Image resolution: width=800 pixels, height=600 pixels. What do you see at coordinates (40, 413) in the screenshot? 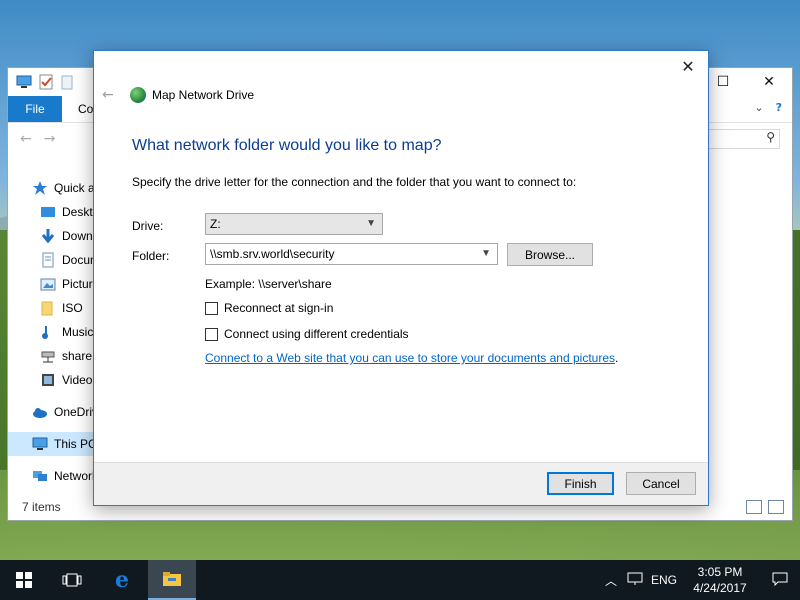
I see `cloud-icon` at bounding box center [40, 413].